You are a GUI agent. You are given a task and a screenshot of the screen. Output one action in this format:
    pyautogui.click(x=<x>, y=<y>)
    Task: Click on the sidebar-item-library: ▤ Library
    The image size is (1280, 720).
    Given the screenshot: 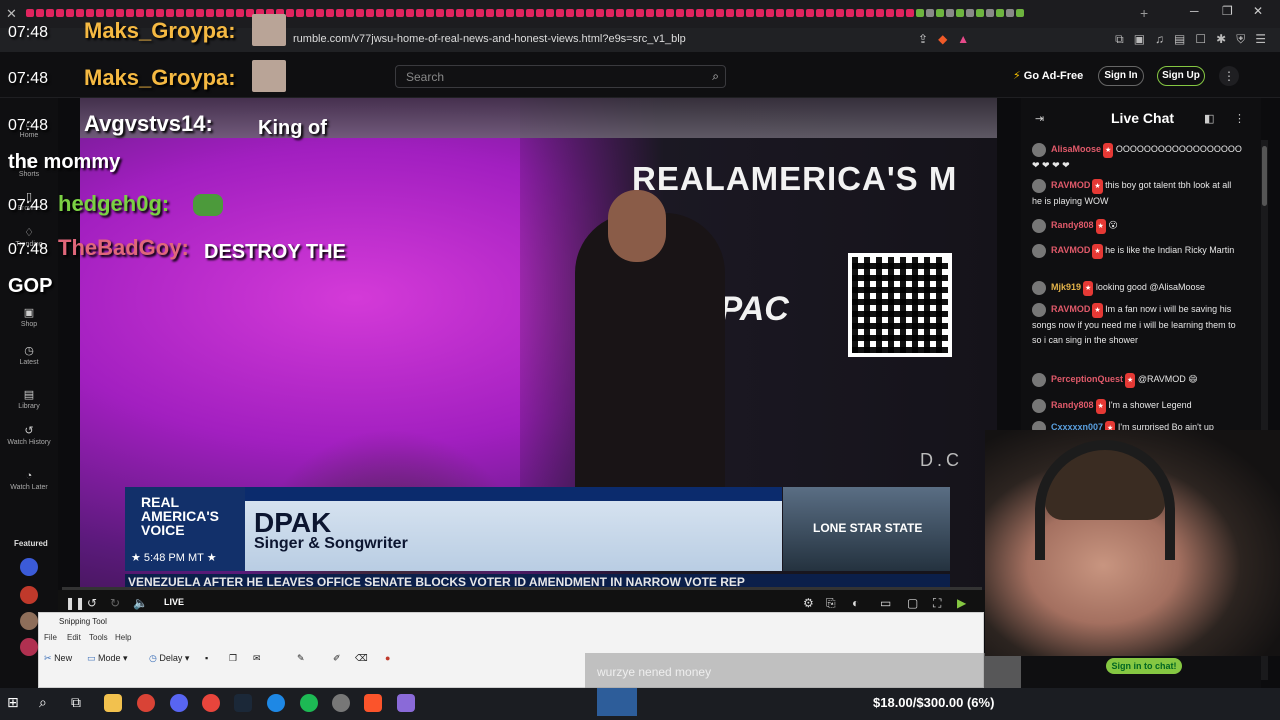 What is the action you would take?
    pyautogui.click(x=29, y=399)
    